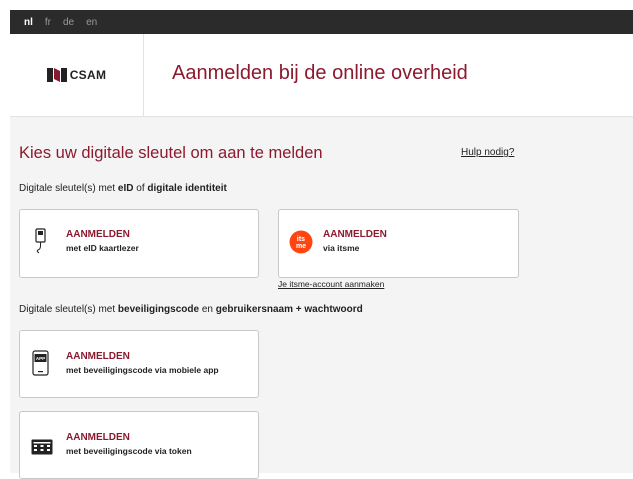  I want to click on eid-card-reader-icon, so click(40, 241).